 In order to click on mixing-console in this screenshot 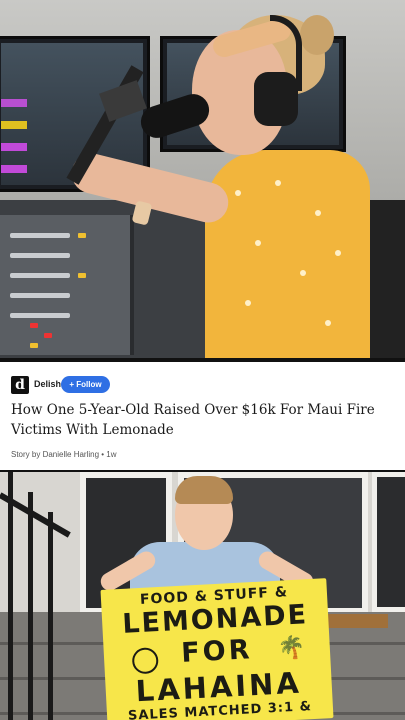, I will do `click(67, 285)`.